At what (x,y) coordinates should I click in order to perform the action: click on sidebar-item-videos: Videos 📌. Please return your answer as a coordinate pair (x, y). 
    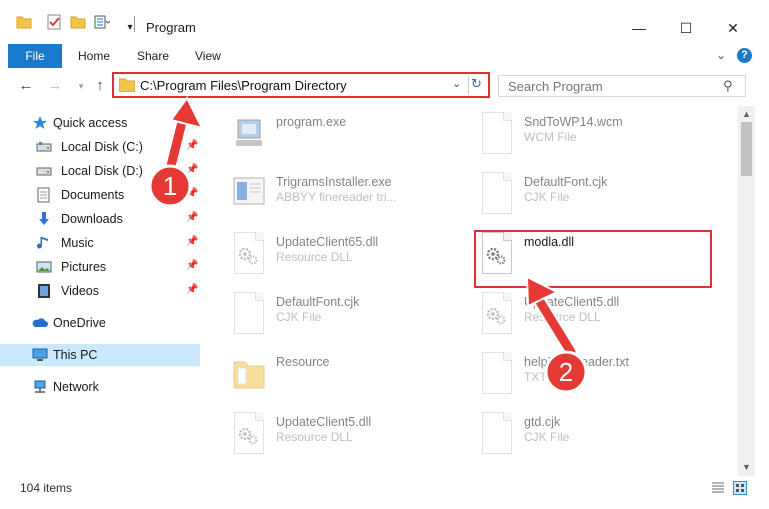
    Looking at the image, I should click on (100, 291).